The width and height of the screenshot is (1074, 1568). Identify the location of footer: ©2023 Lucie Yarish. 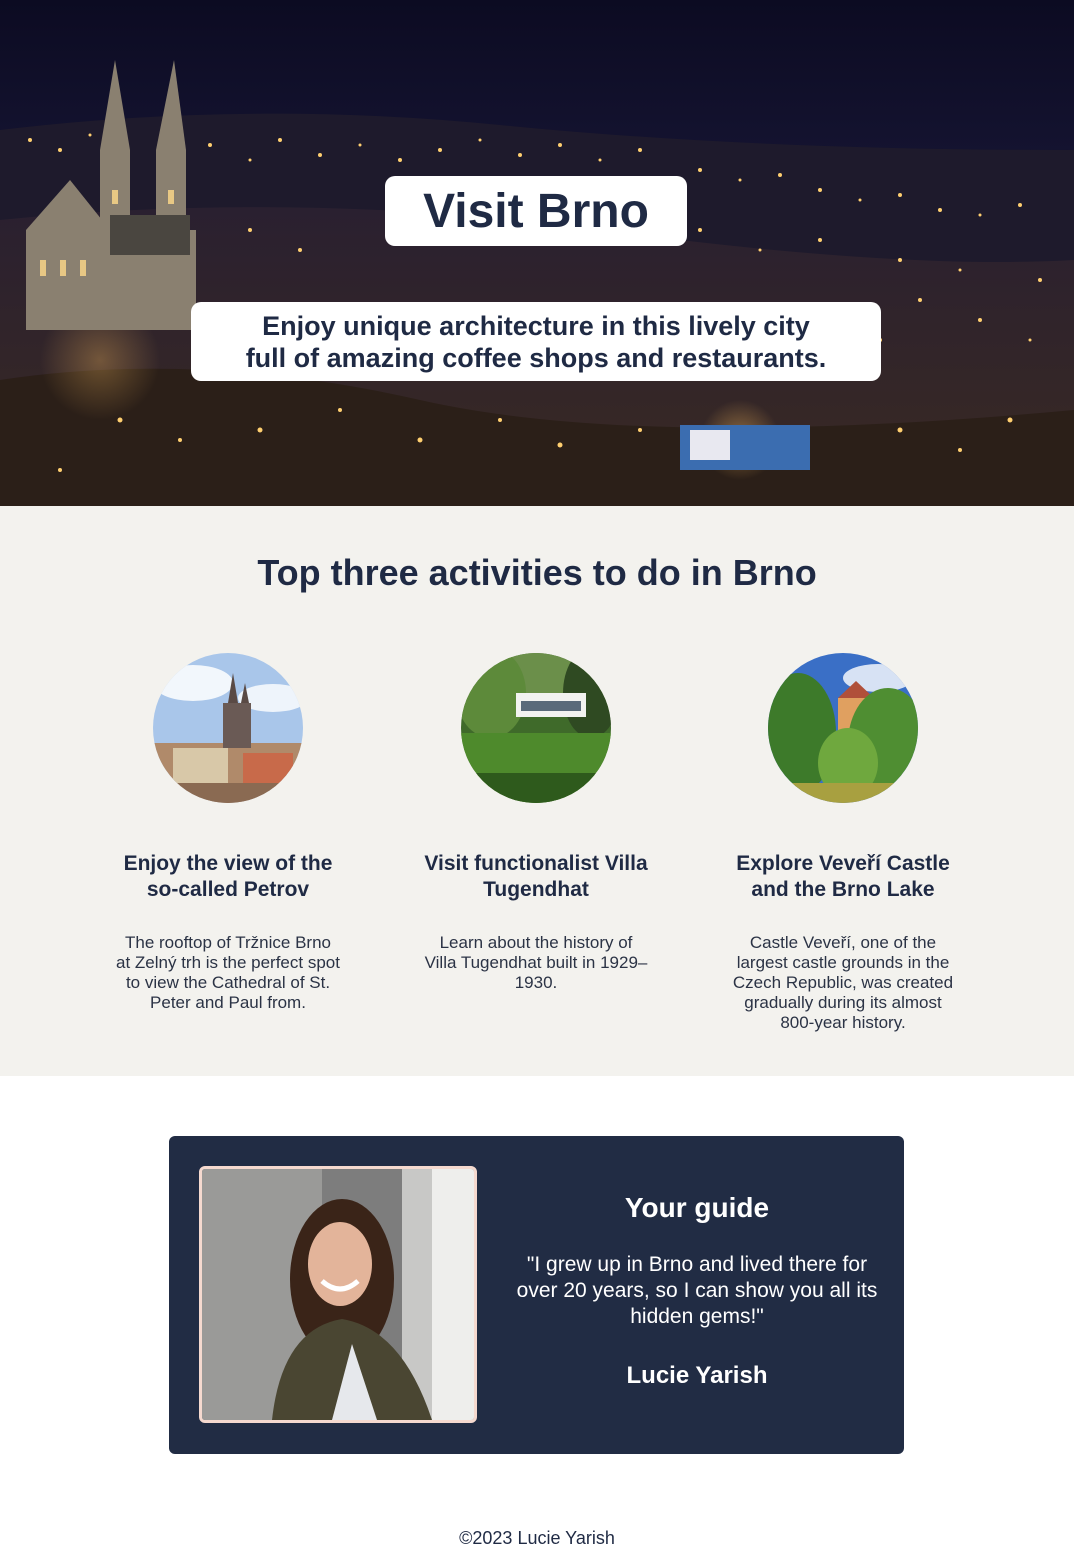
(537, 1538).